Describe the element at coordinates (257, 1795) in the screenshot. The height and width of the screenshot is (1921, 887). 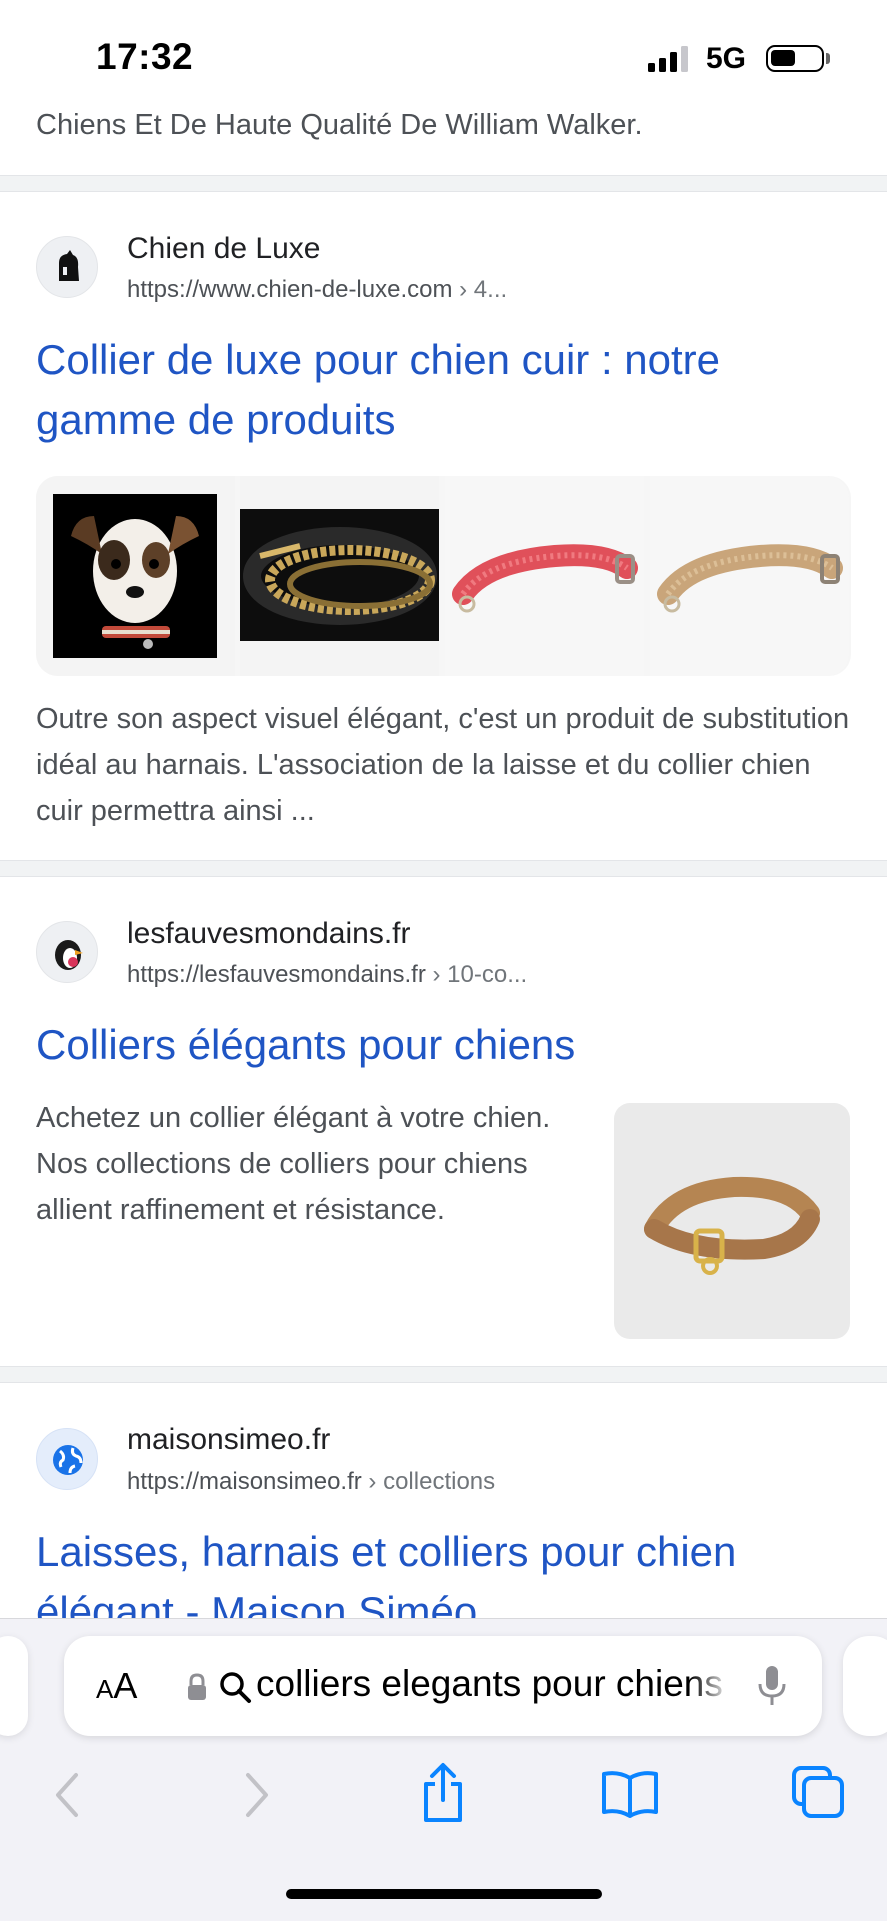
I see `forward-icon` at that location.